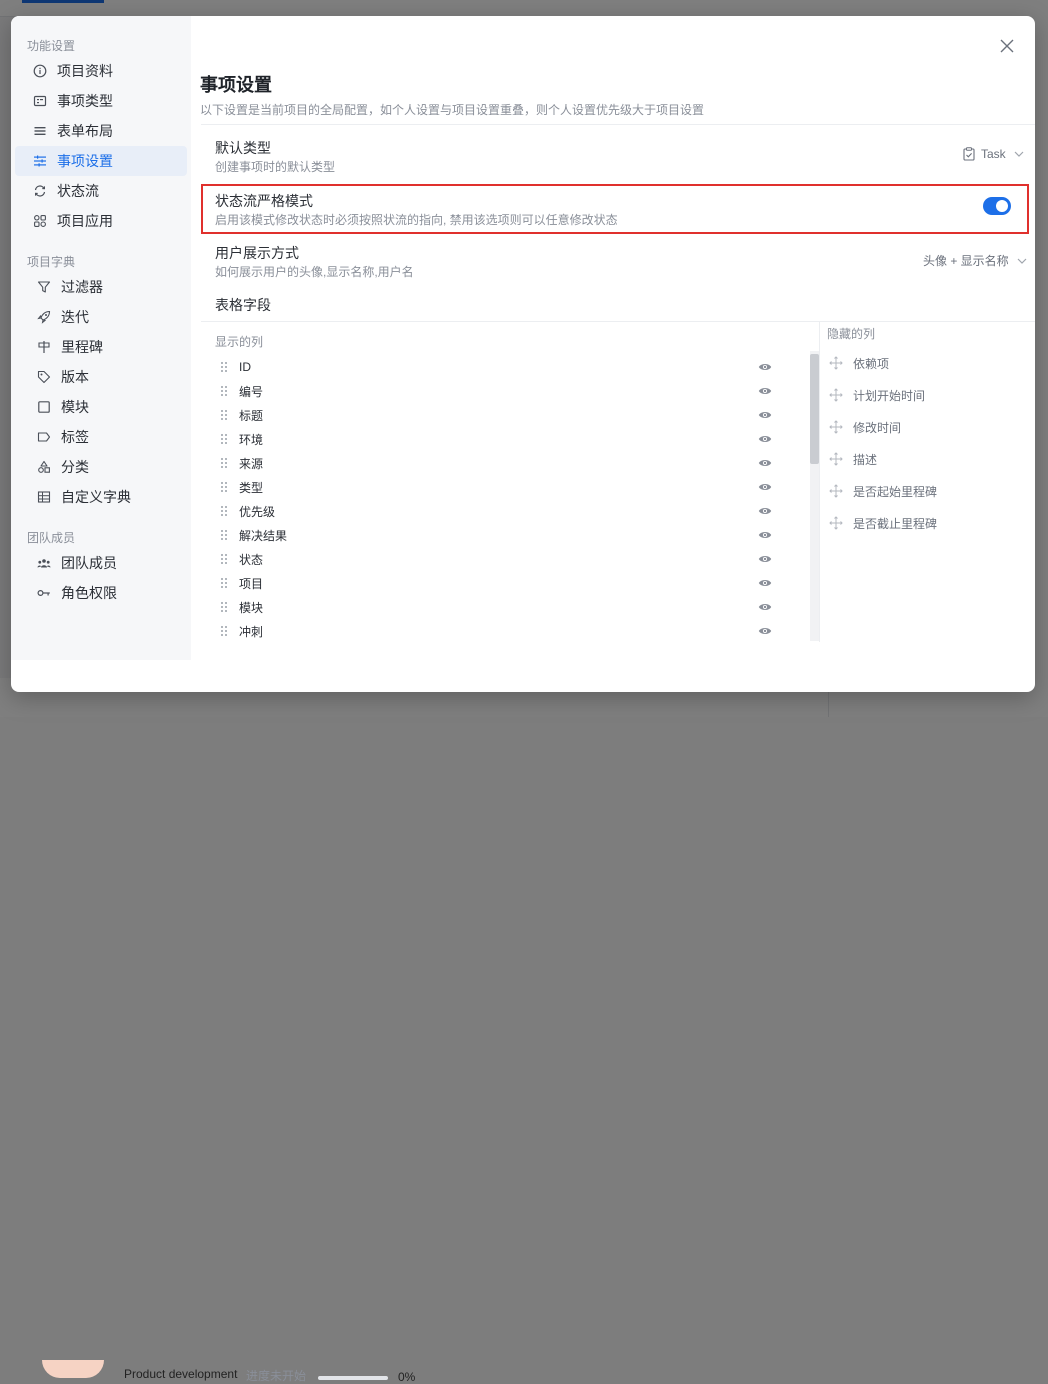 This screenshot has width=1048, height=1384. I want to click on visible-column-item: 状态, so click(499, 559).